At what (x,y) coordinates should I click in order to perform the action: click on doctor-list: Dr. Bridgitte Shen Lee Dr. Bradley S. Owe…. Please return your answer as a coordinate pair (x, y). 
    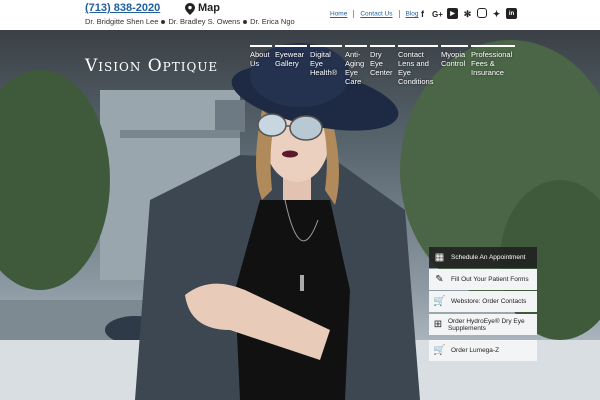
    Looking at the image, I should click on (190, 21).